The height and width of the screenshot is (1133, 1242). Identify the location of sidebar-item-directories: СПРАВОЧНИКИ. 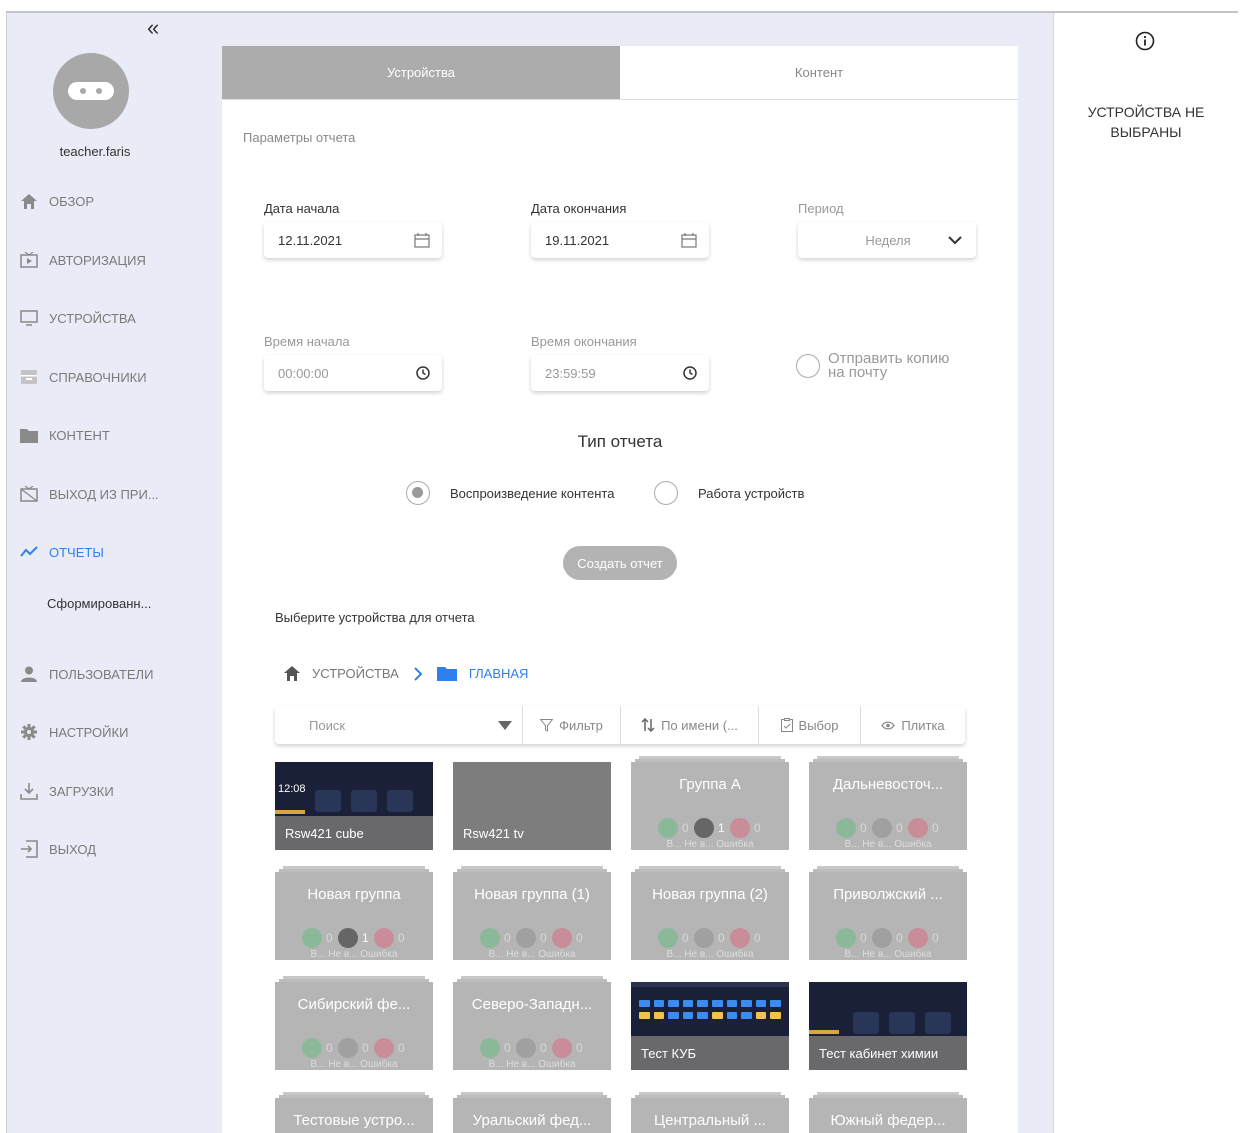
(83, 377).